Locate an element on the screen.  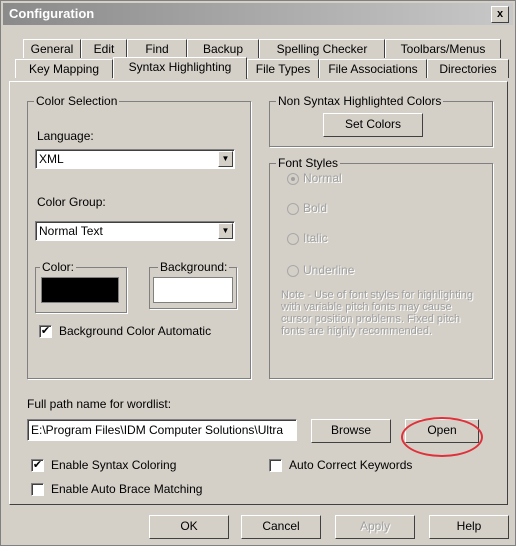
browse-button: Browse is located at coordinates (351, 431).